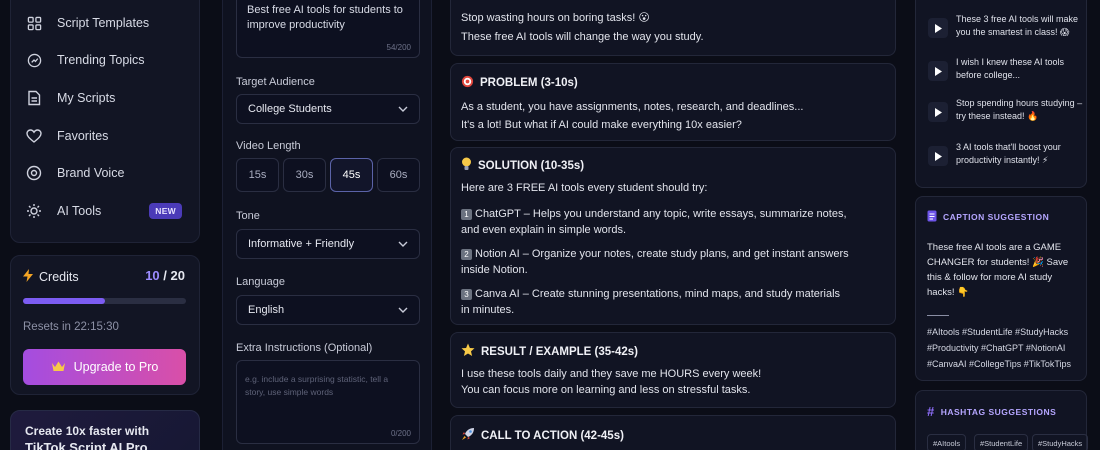 This screenshot has width=1100, height=450. Describe the element at coordinates (34, 173) in the screenshot. I see `brand-icon` at that location.